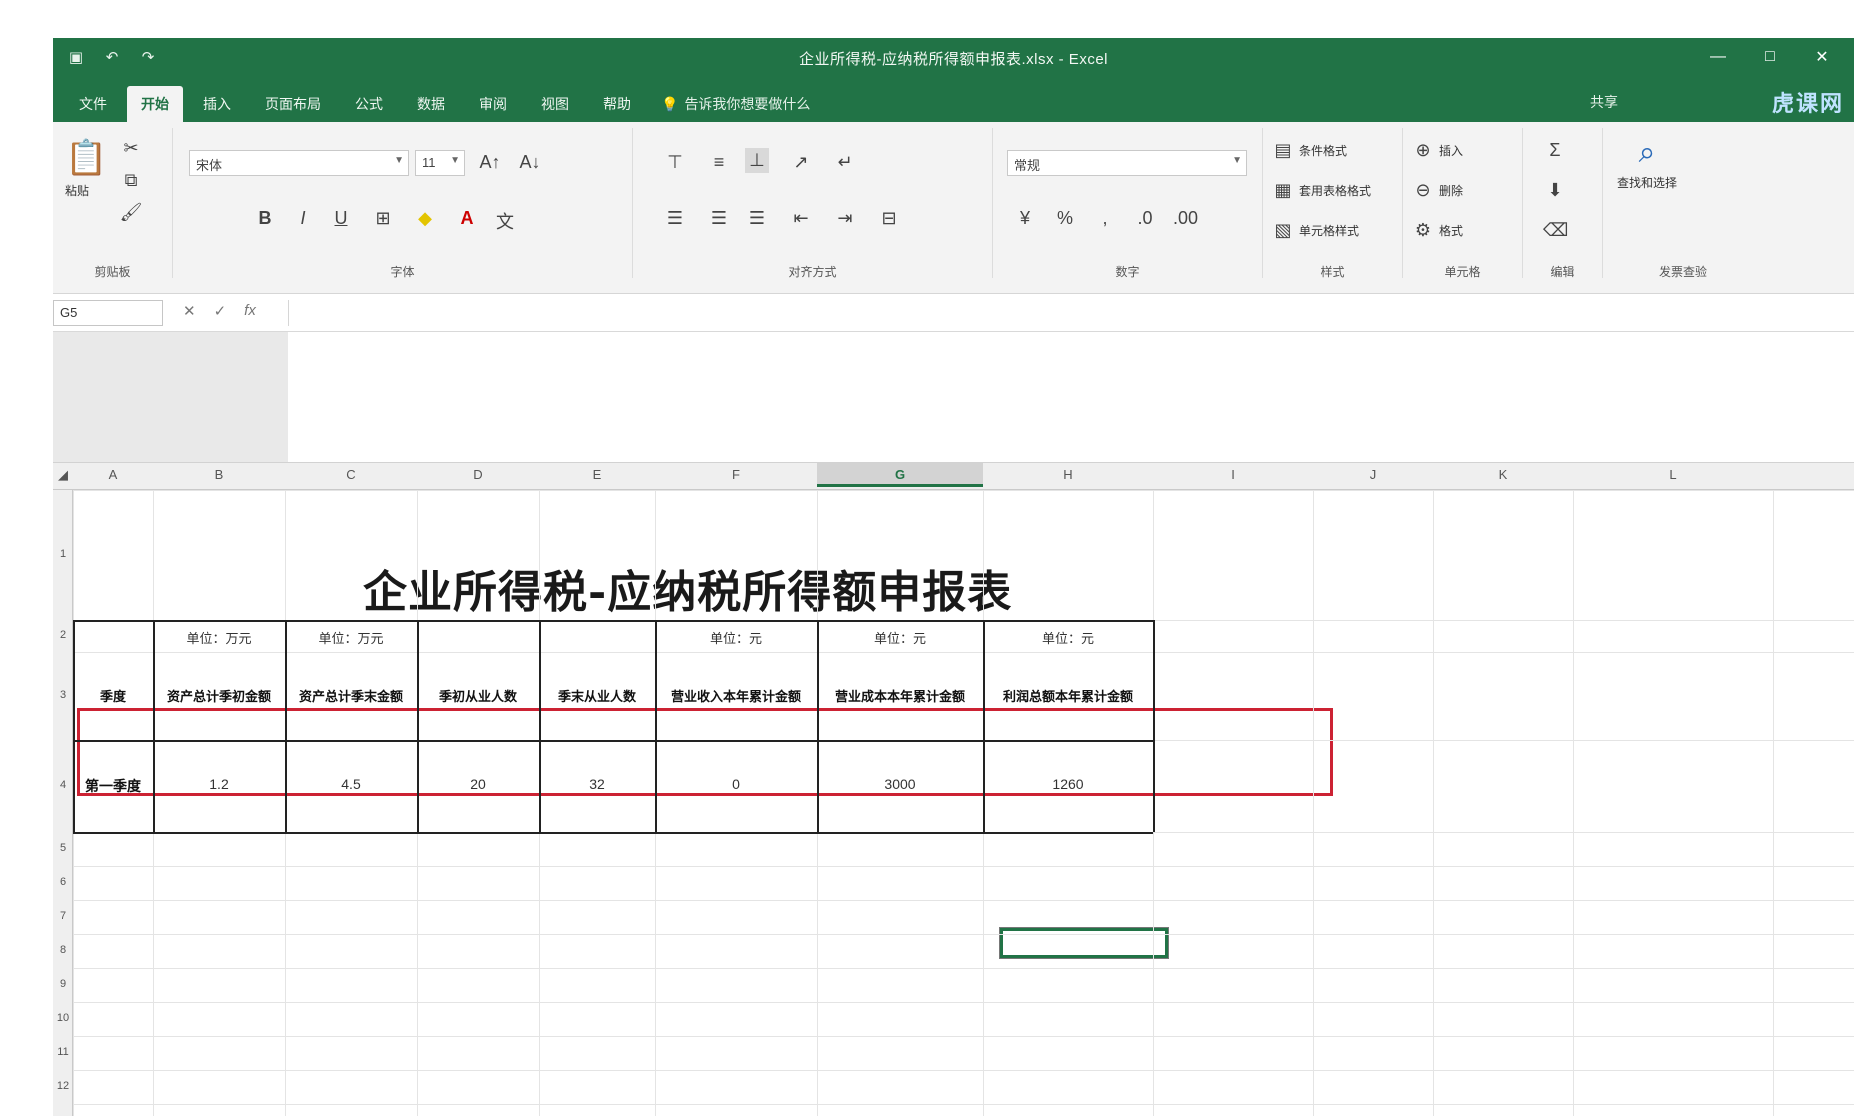 This screenshot has height=1116, width=1854. Describe the element at coordinates (1437, 150) in the screenshot. I see `insert-cells-button: ⊕ 插入` at that location.